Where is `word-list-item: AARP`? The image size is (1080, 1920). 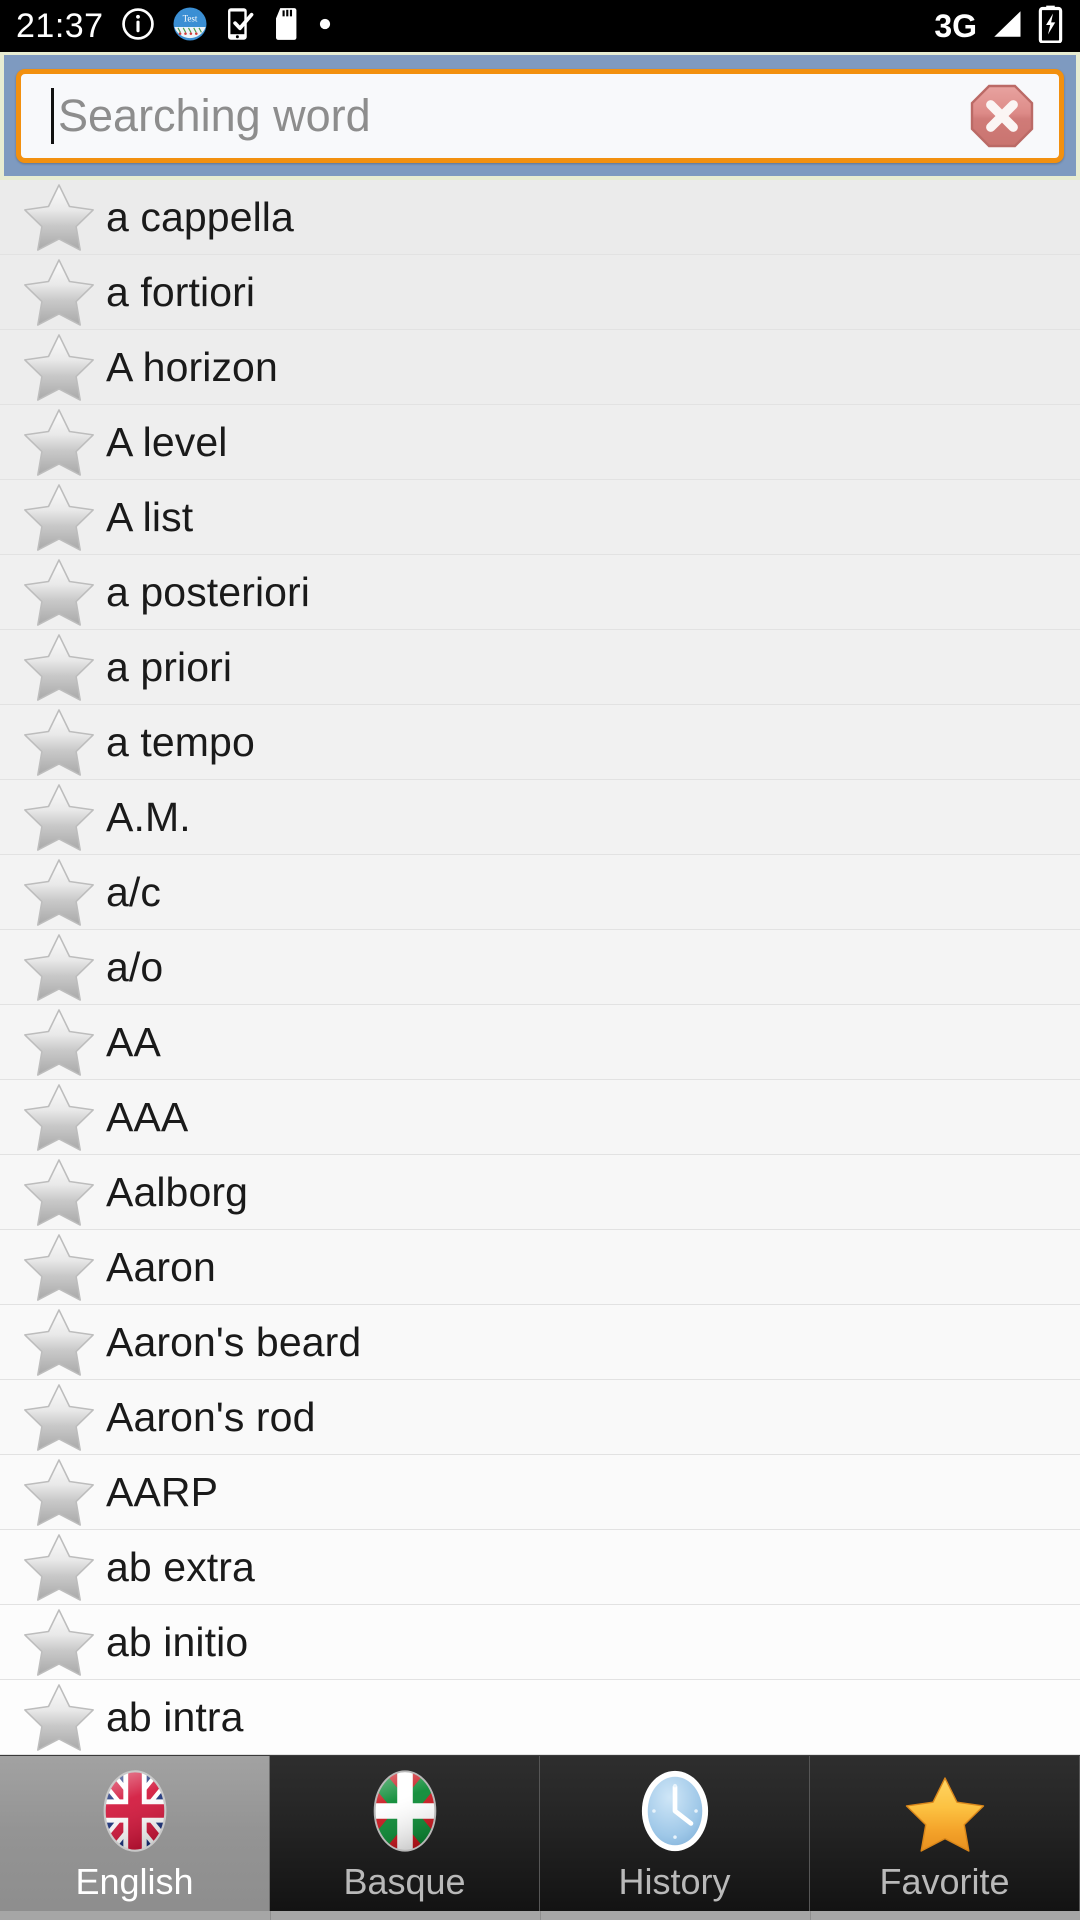
word-list-item: AARP is located at coordinates (540, 1492).